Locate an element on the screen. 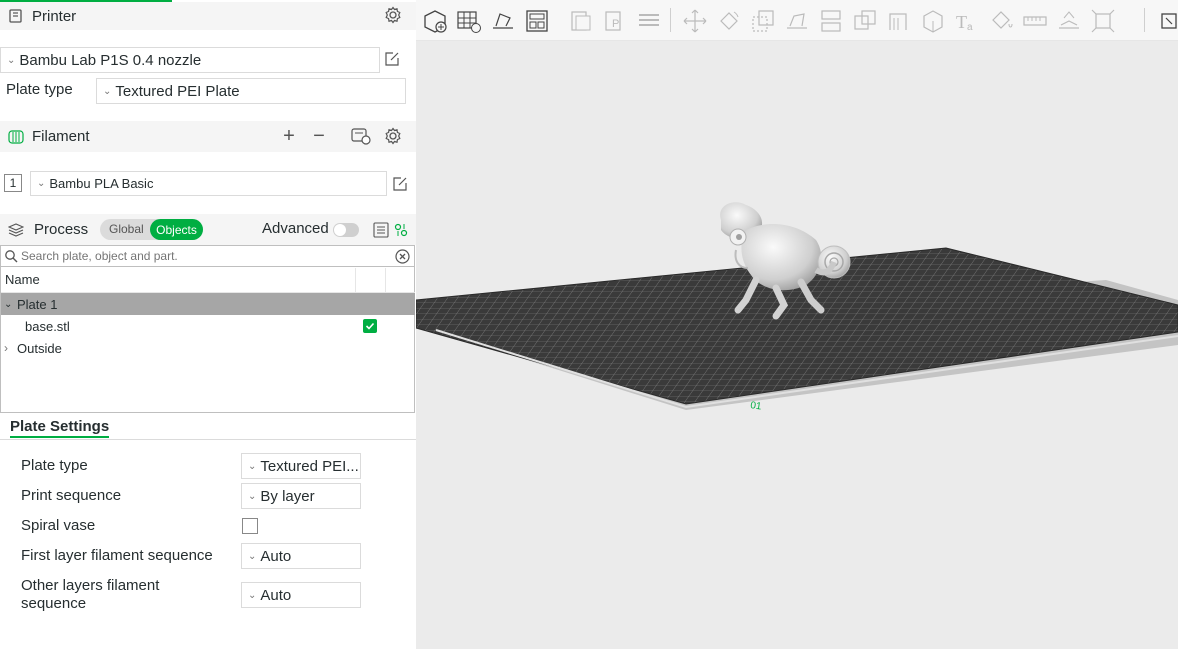  sync-filament-icon is located at coordinates (361, 136).